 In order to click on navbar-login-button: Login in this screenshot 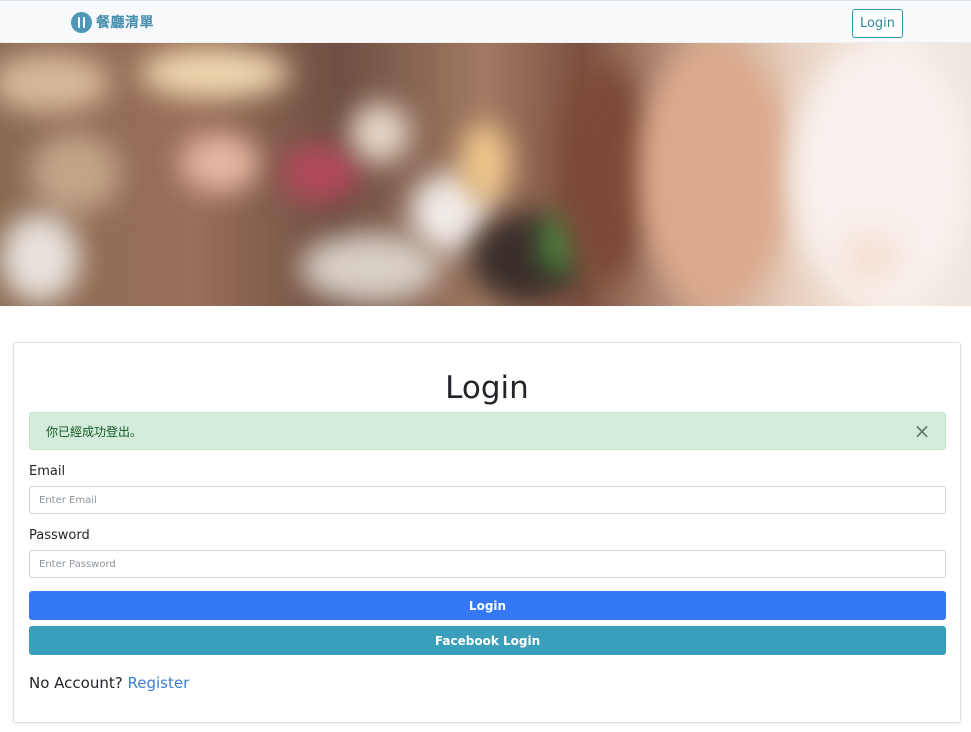, I will do `click(877, 23)`.